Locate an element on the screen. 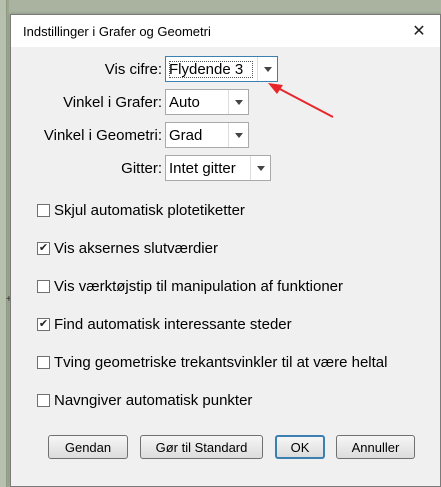 This screenshot has height=487, width=441. close-button: ✕ is located at coordinates (419, 31).